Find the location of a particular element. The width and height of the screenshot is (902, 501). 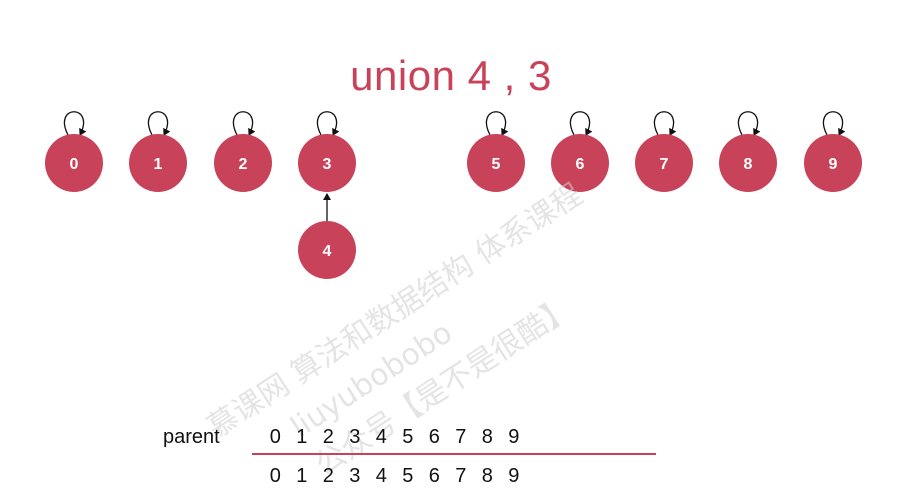

node-7: 7 is located at coordinates (664, 163).